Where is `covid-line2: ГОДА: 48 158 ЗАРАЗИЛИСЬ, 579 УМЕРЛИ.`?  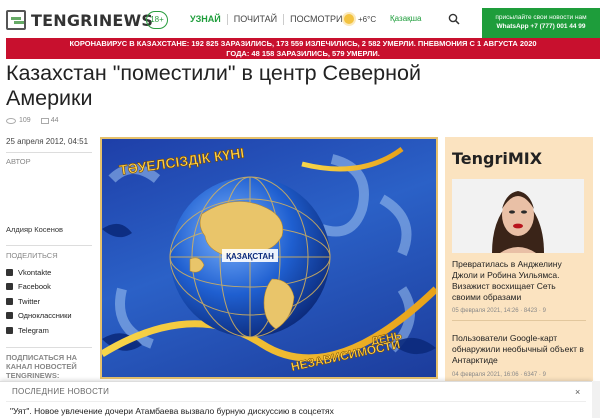
covid-line2: ГОДА: 48 158 ЗАРАЗИЛИСЬ, 579 УМЕРЛИ. is located at coordinates (303, 53).